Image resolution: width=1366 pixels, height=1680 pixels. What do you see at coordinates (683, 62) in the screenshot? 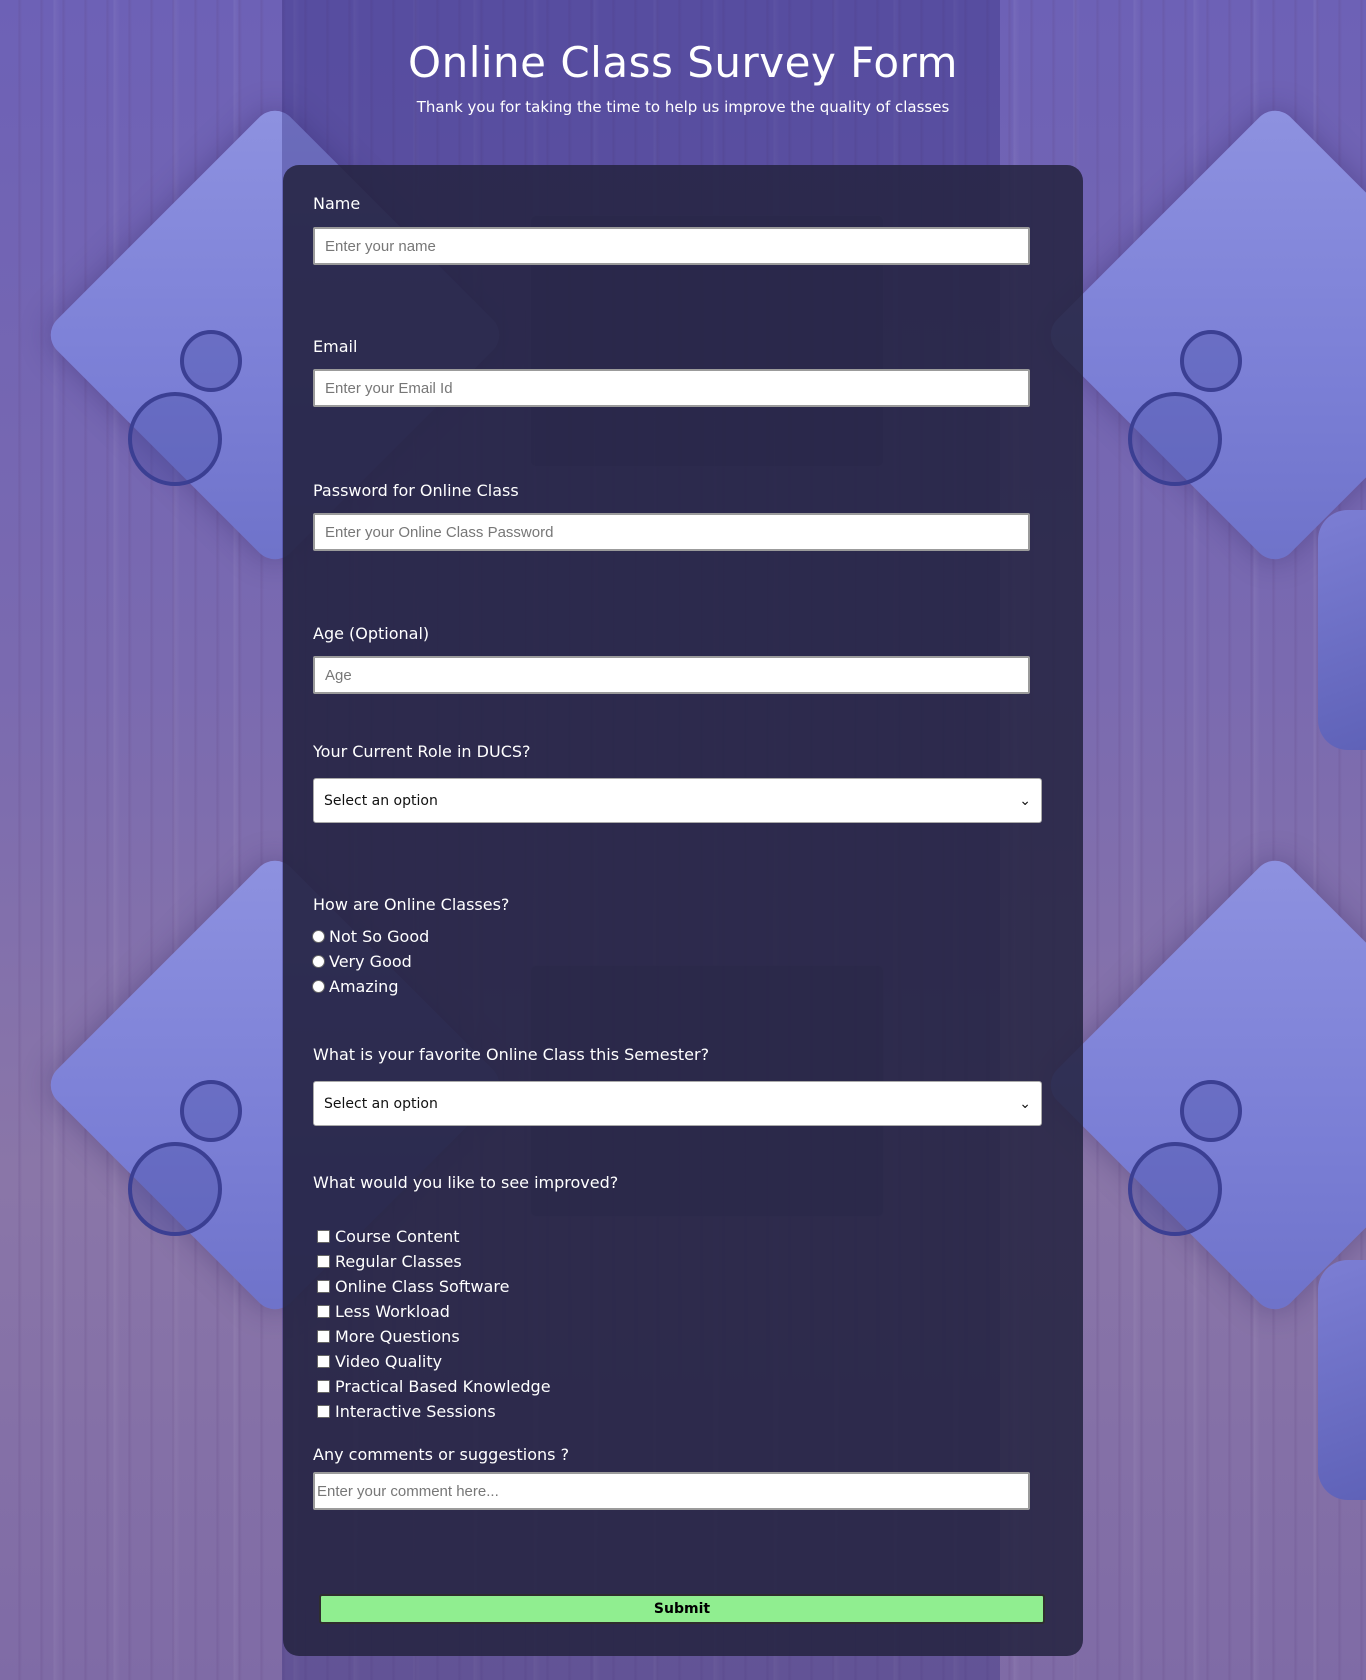
I see `page-title: Online Class Survey Form` at bounding box center [683, 62].